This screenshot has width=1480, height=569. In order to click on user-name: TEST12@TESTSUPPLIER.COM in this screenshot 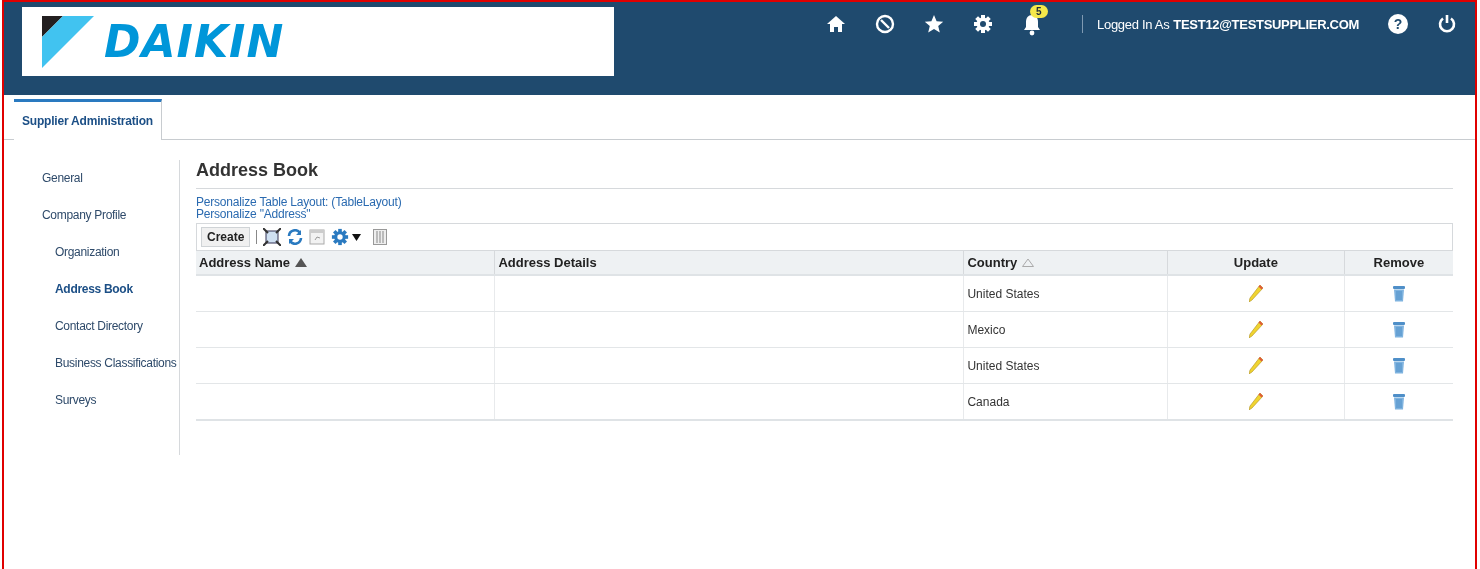, I will do `click(1266, 24)`.